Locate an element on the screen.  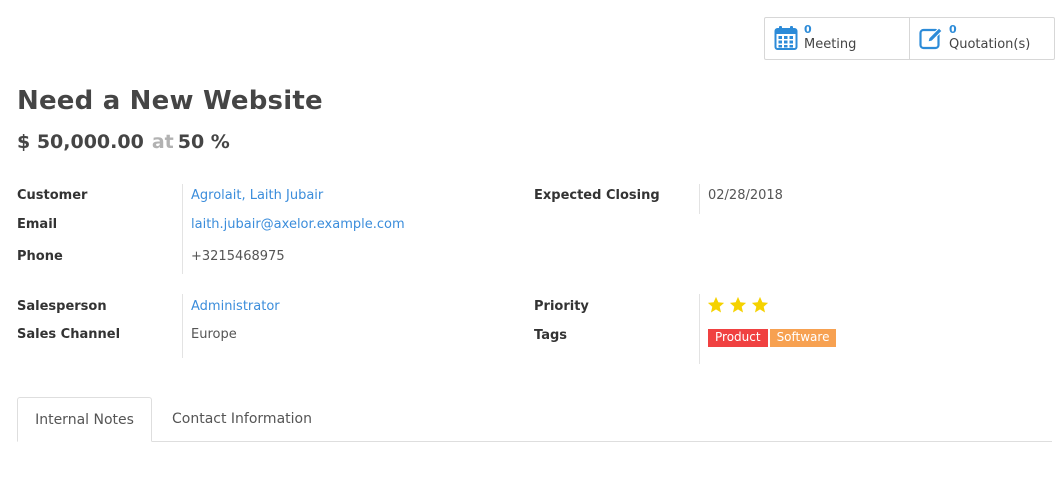
calendar-icon is located at coordinates (786, 38).